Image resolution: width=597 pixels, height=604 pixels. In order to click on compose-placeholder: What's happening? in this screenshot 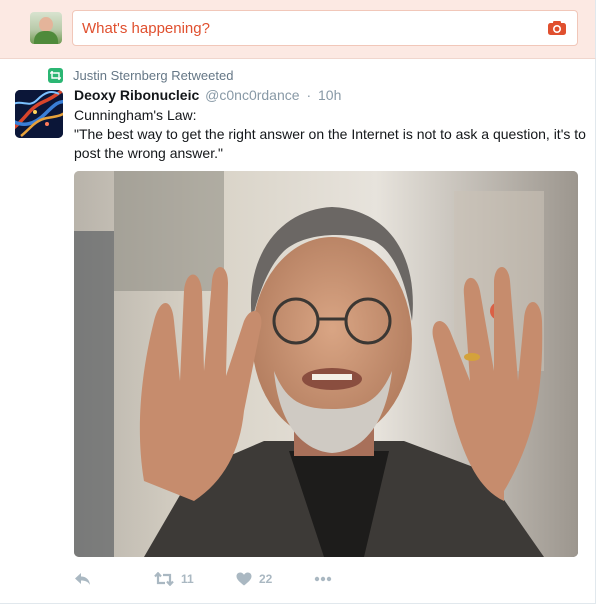, I will do `click(146, 28)`.